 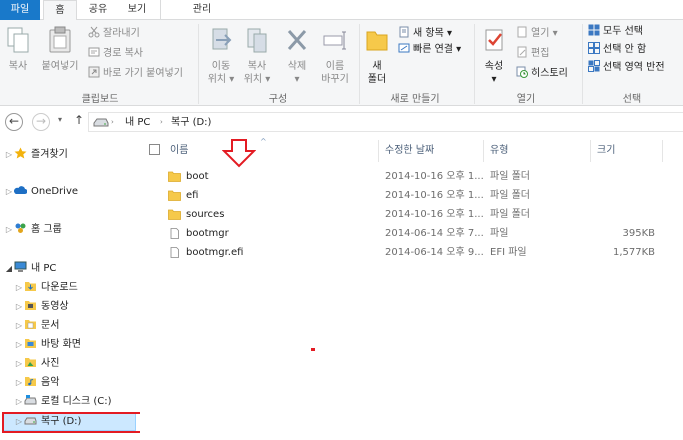 I want to click on tab-file: 파일, so click(x=20, y=10).